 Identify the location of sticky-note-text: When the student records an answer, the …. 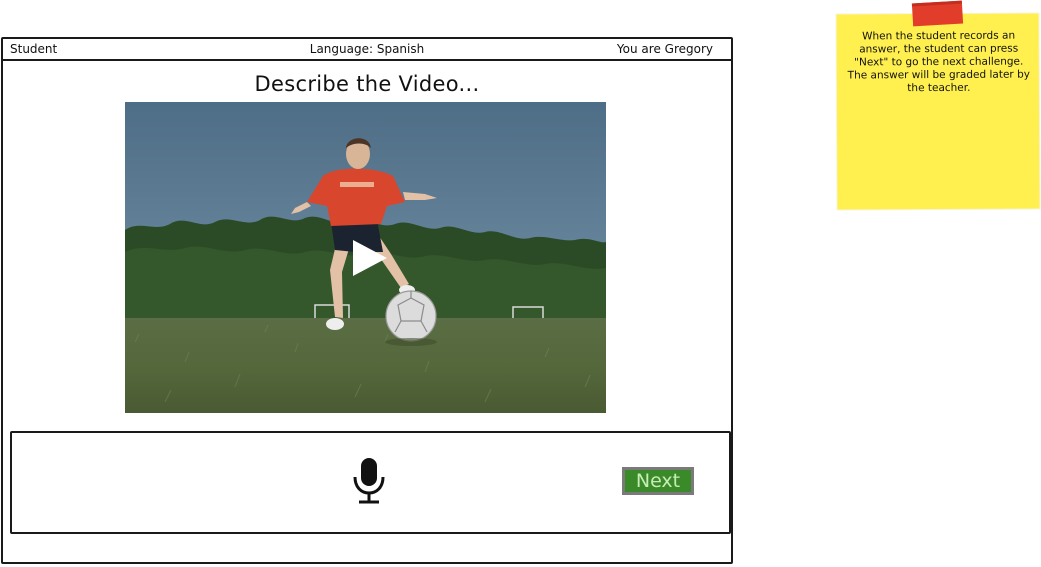
(938, 62).